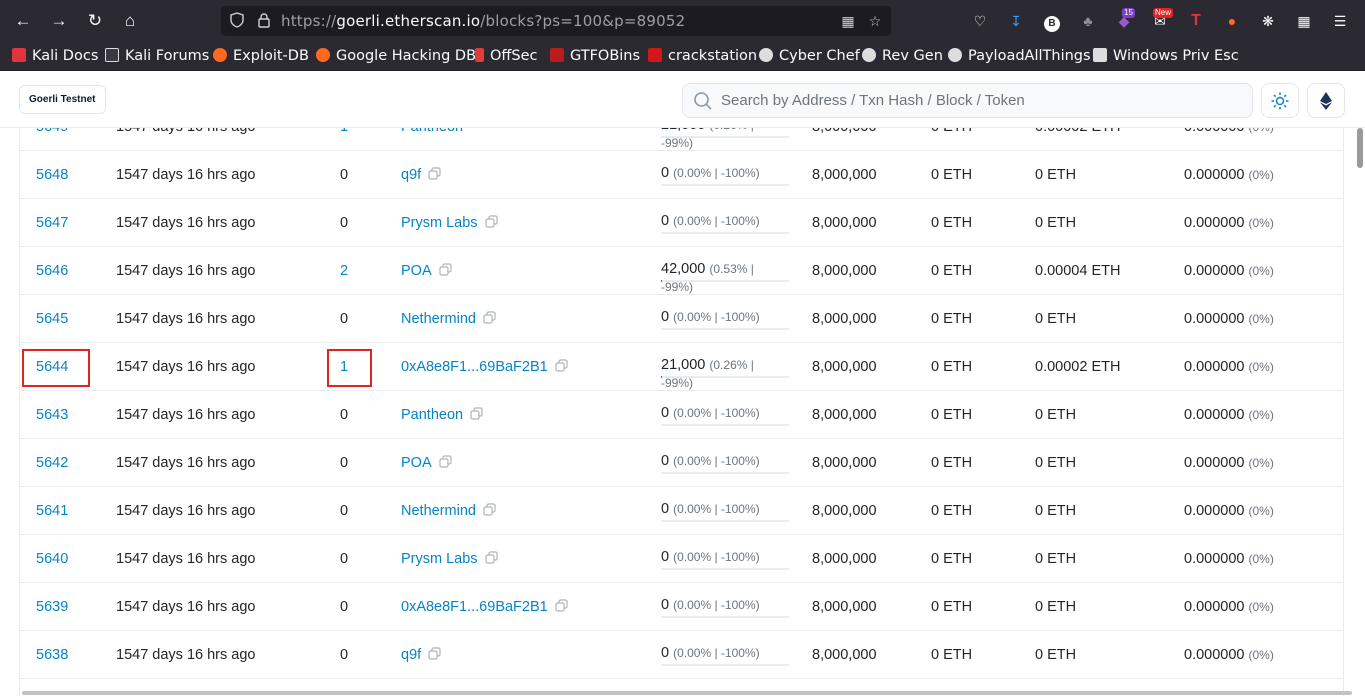 Image resolution: width=1365 pixels, height=696 pixels. I want to click on extensions-icon: ❋, so click(1268, 21).